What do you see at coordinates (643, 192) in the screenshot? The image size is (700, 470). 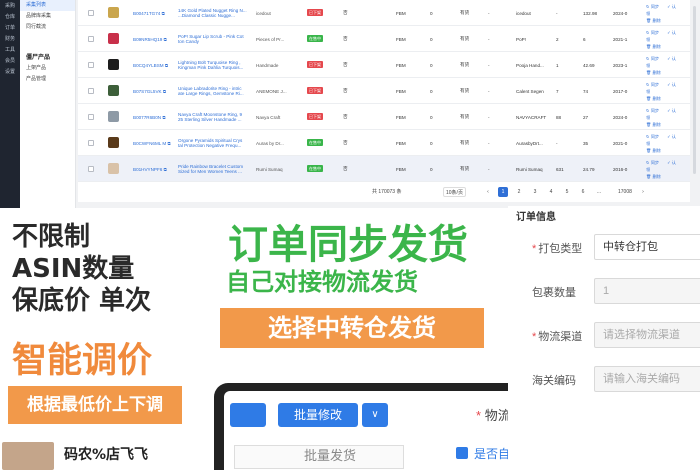 I see `pager-next-button: ›` at bounding box center [643, 192].